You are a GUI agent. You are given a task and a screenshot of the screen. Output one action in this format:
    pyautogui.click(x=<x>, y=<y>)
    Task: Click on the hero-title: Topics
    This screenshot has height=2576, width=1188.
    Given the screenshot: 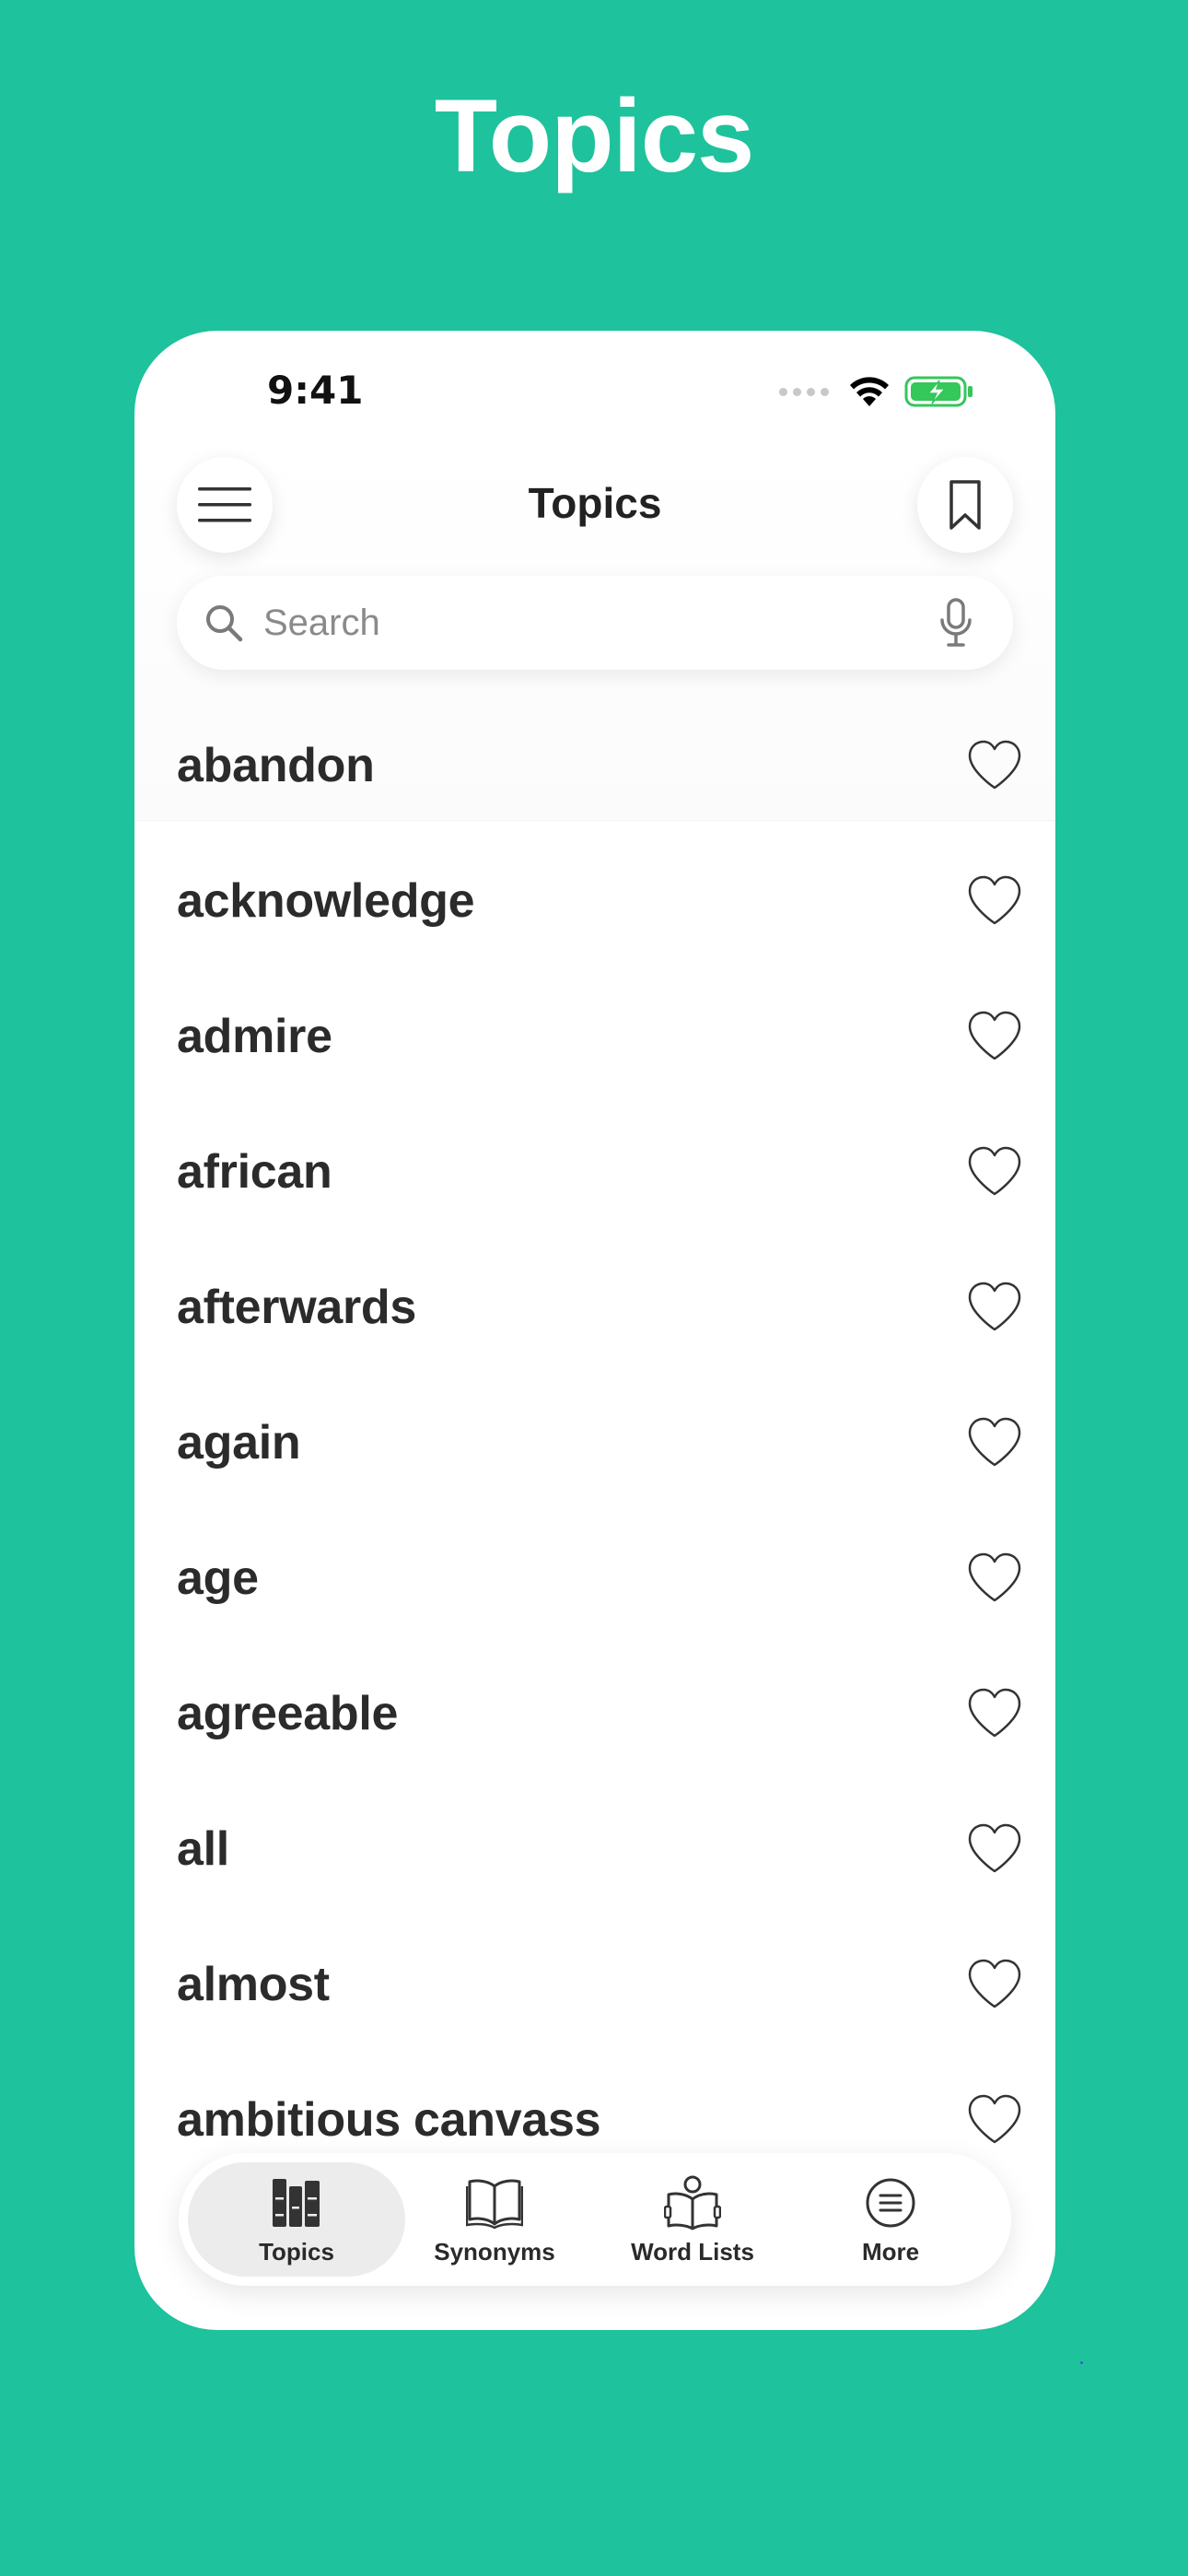 What is the action you would take?
    pyautogui.click(x=594, y=135)
    